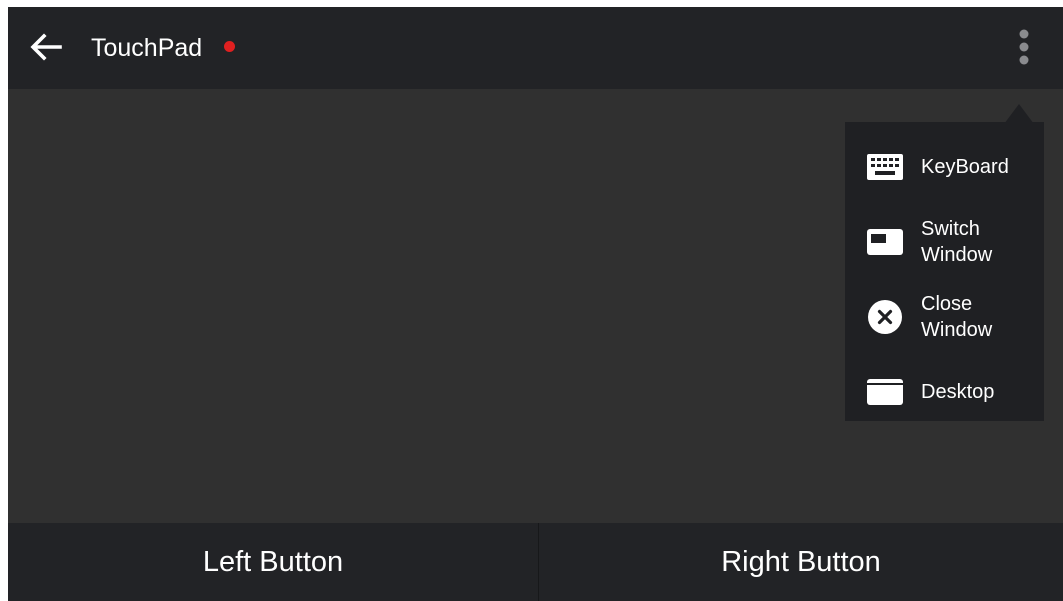 The image size is (1063, 601). What do you see at coordinates (885, 392) in the screenshot?
I see `desktop-icon` at bounding box center [885, 392].